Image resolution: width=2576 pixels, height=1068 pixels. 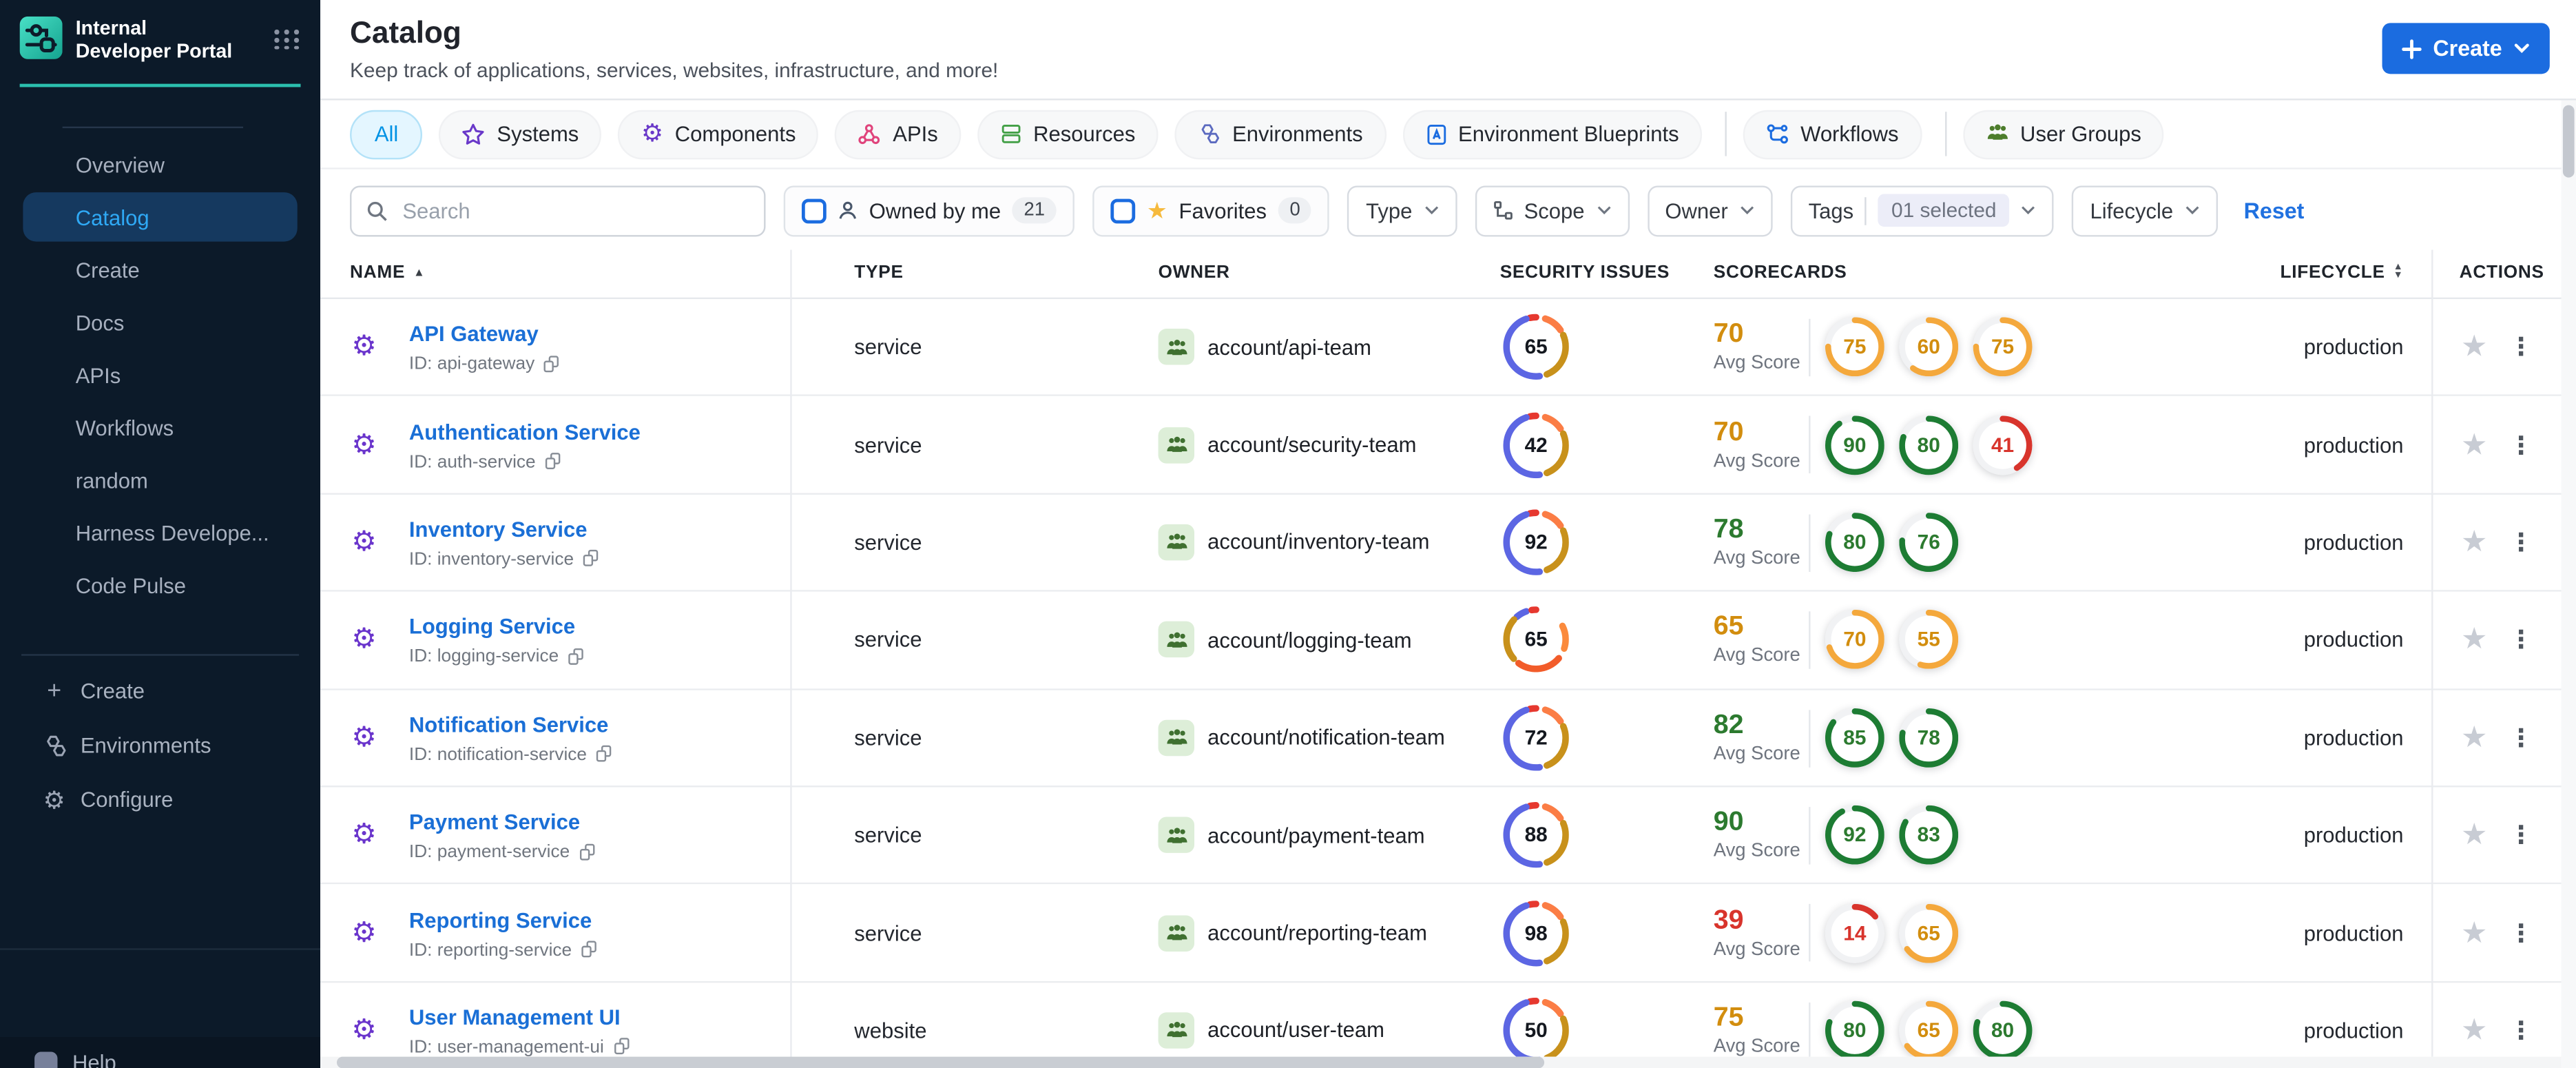 I want to click on horizontal-scrollbar, so click(x=1441, y=1062).